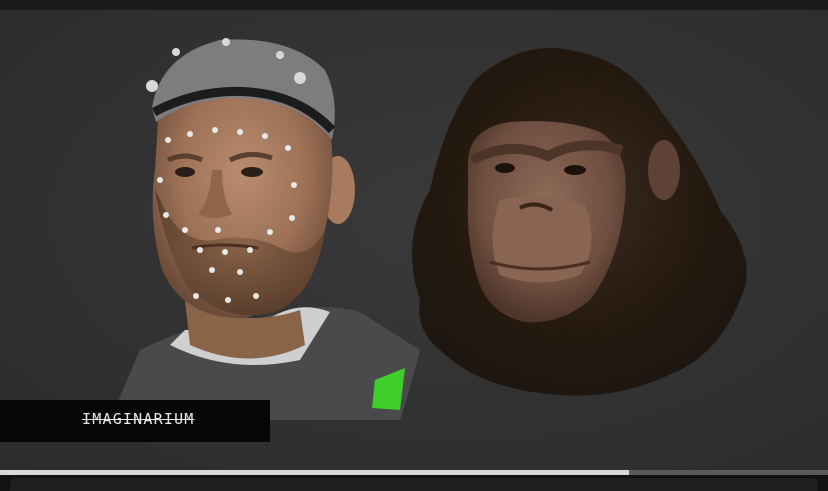 The height and width of the screenshot is (491, 828). I want to click on player-controls, so click(414, 483).